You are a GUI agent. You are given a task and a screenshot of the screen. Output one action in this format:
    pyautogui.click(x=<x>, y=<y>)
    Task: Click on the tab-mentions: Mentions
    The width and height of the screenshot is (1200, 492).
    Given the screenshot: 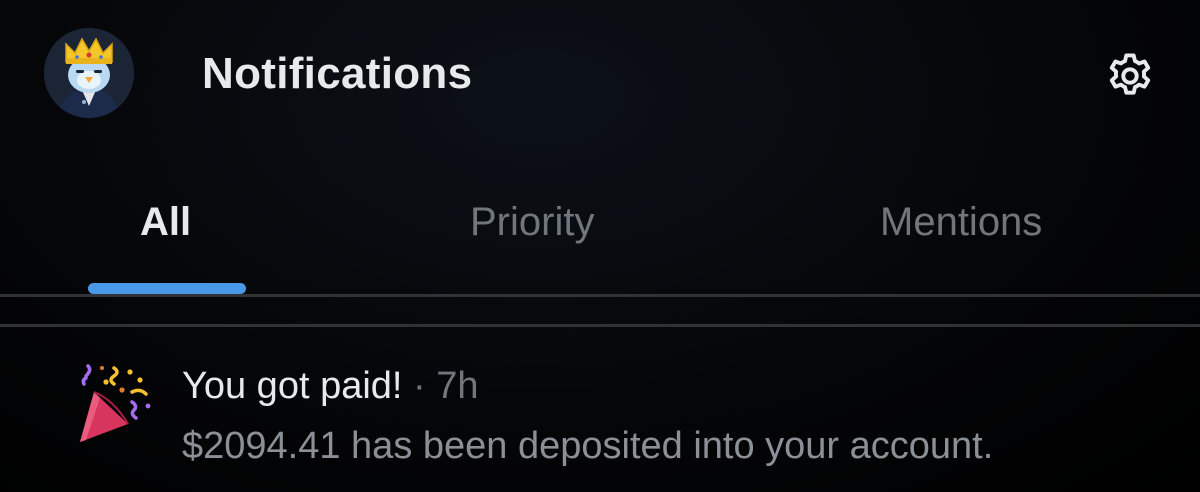 What is the action you would take?
    pyautogui.click(x=975, y=239)
    